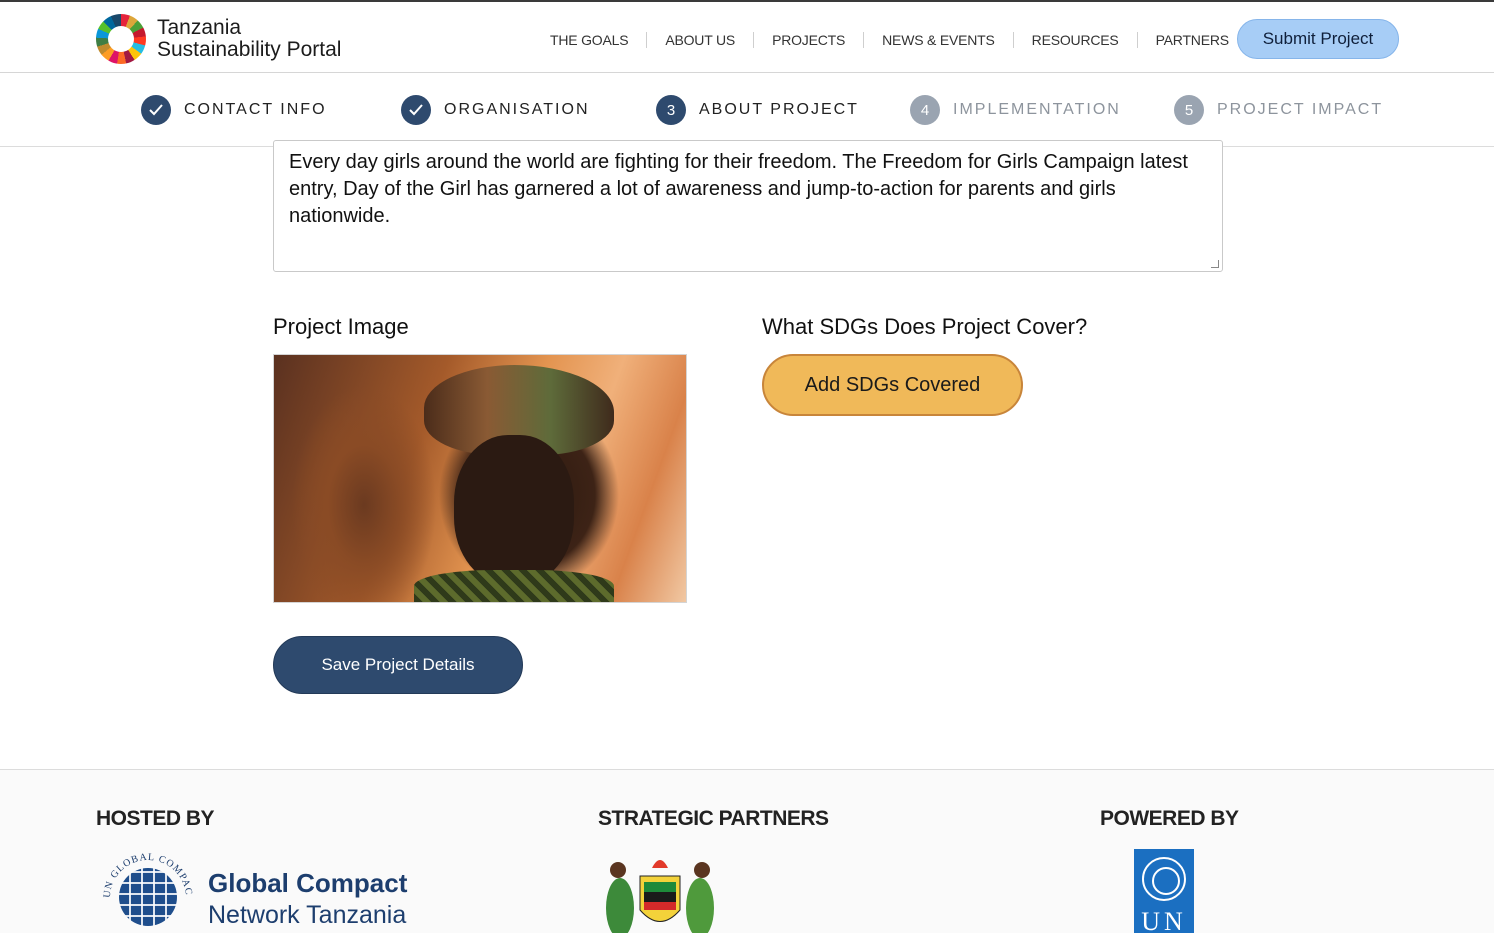  I want to click on project-image, so click(480, 478).